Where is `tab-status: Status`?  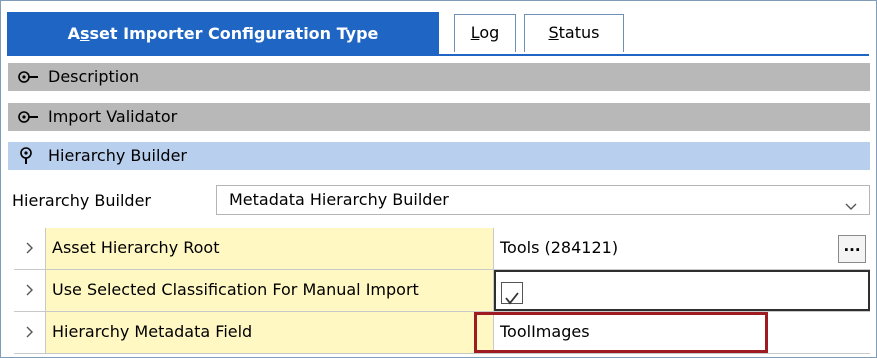 tab-status: Status is located at coordinates (574, 33).